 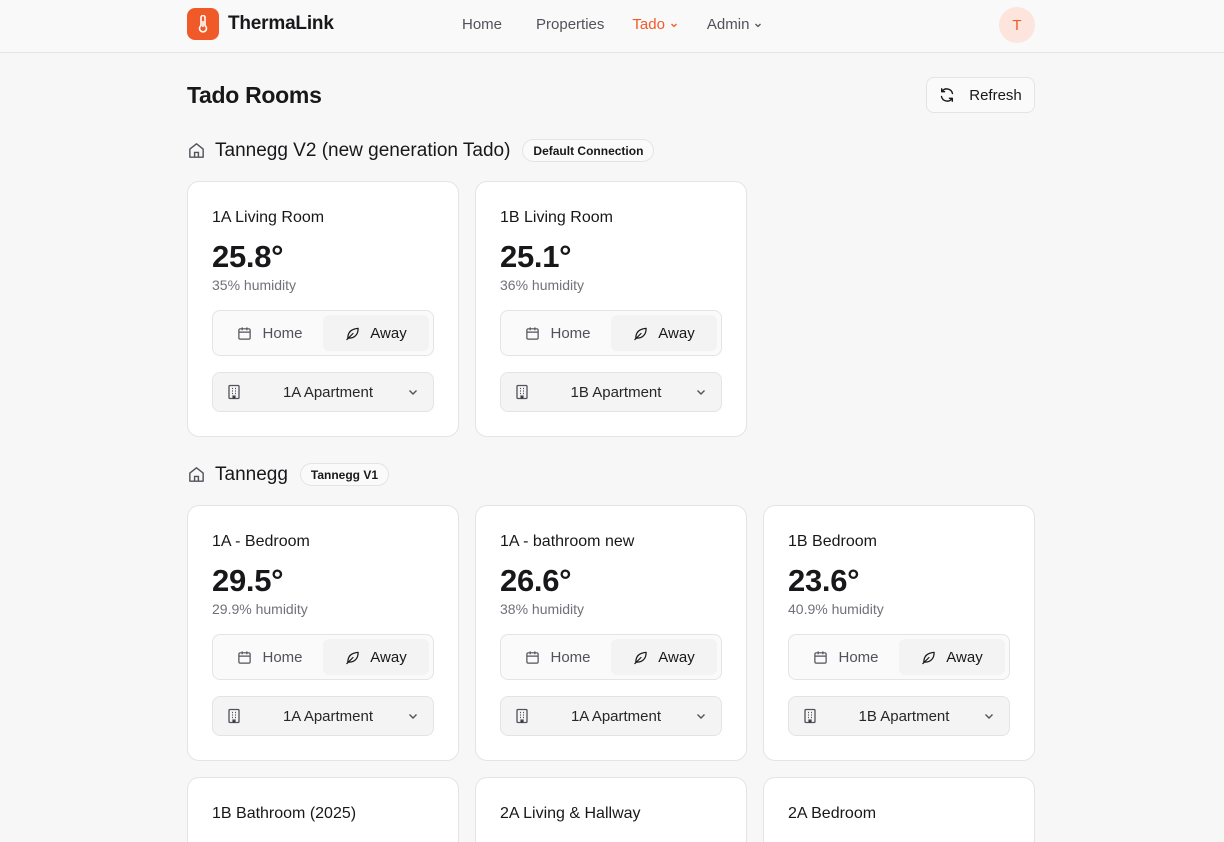 What do you see at coordinates (254, 95) in the screenshot?
I see `page-title: Tado Rooms` at bounding box center [254, 95].